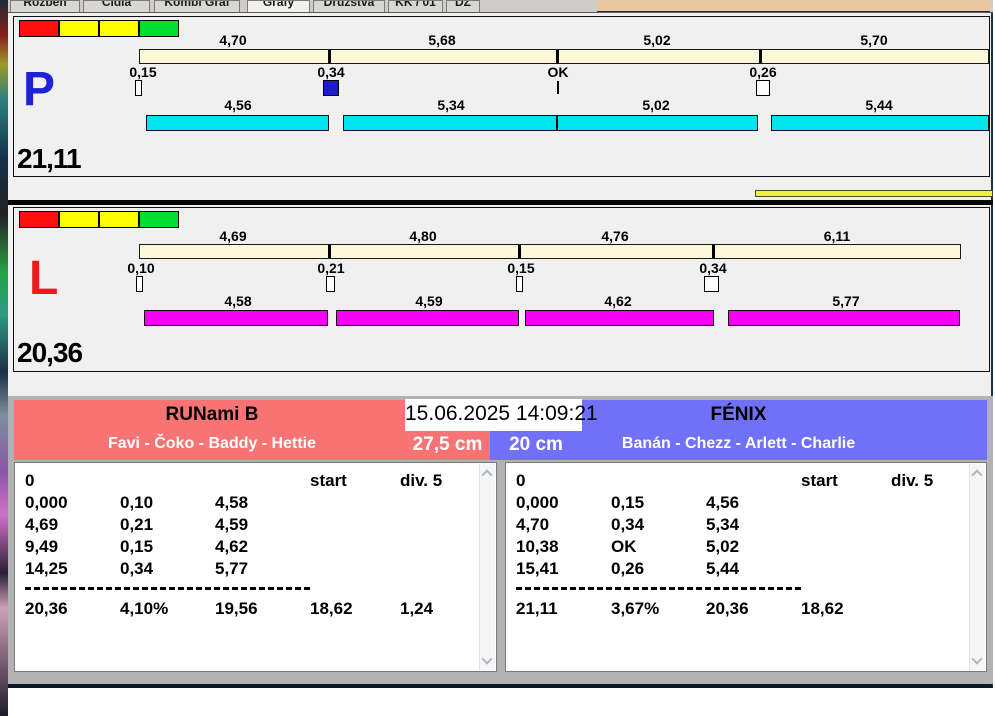 This screenshot has height=716, width=995. What do you see at coordinates (4, 358) in the screenshot?
I see `desktop-edge-strip` at bounding box center [4, 358].